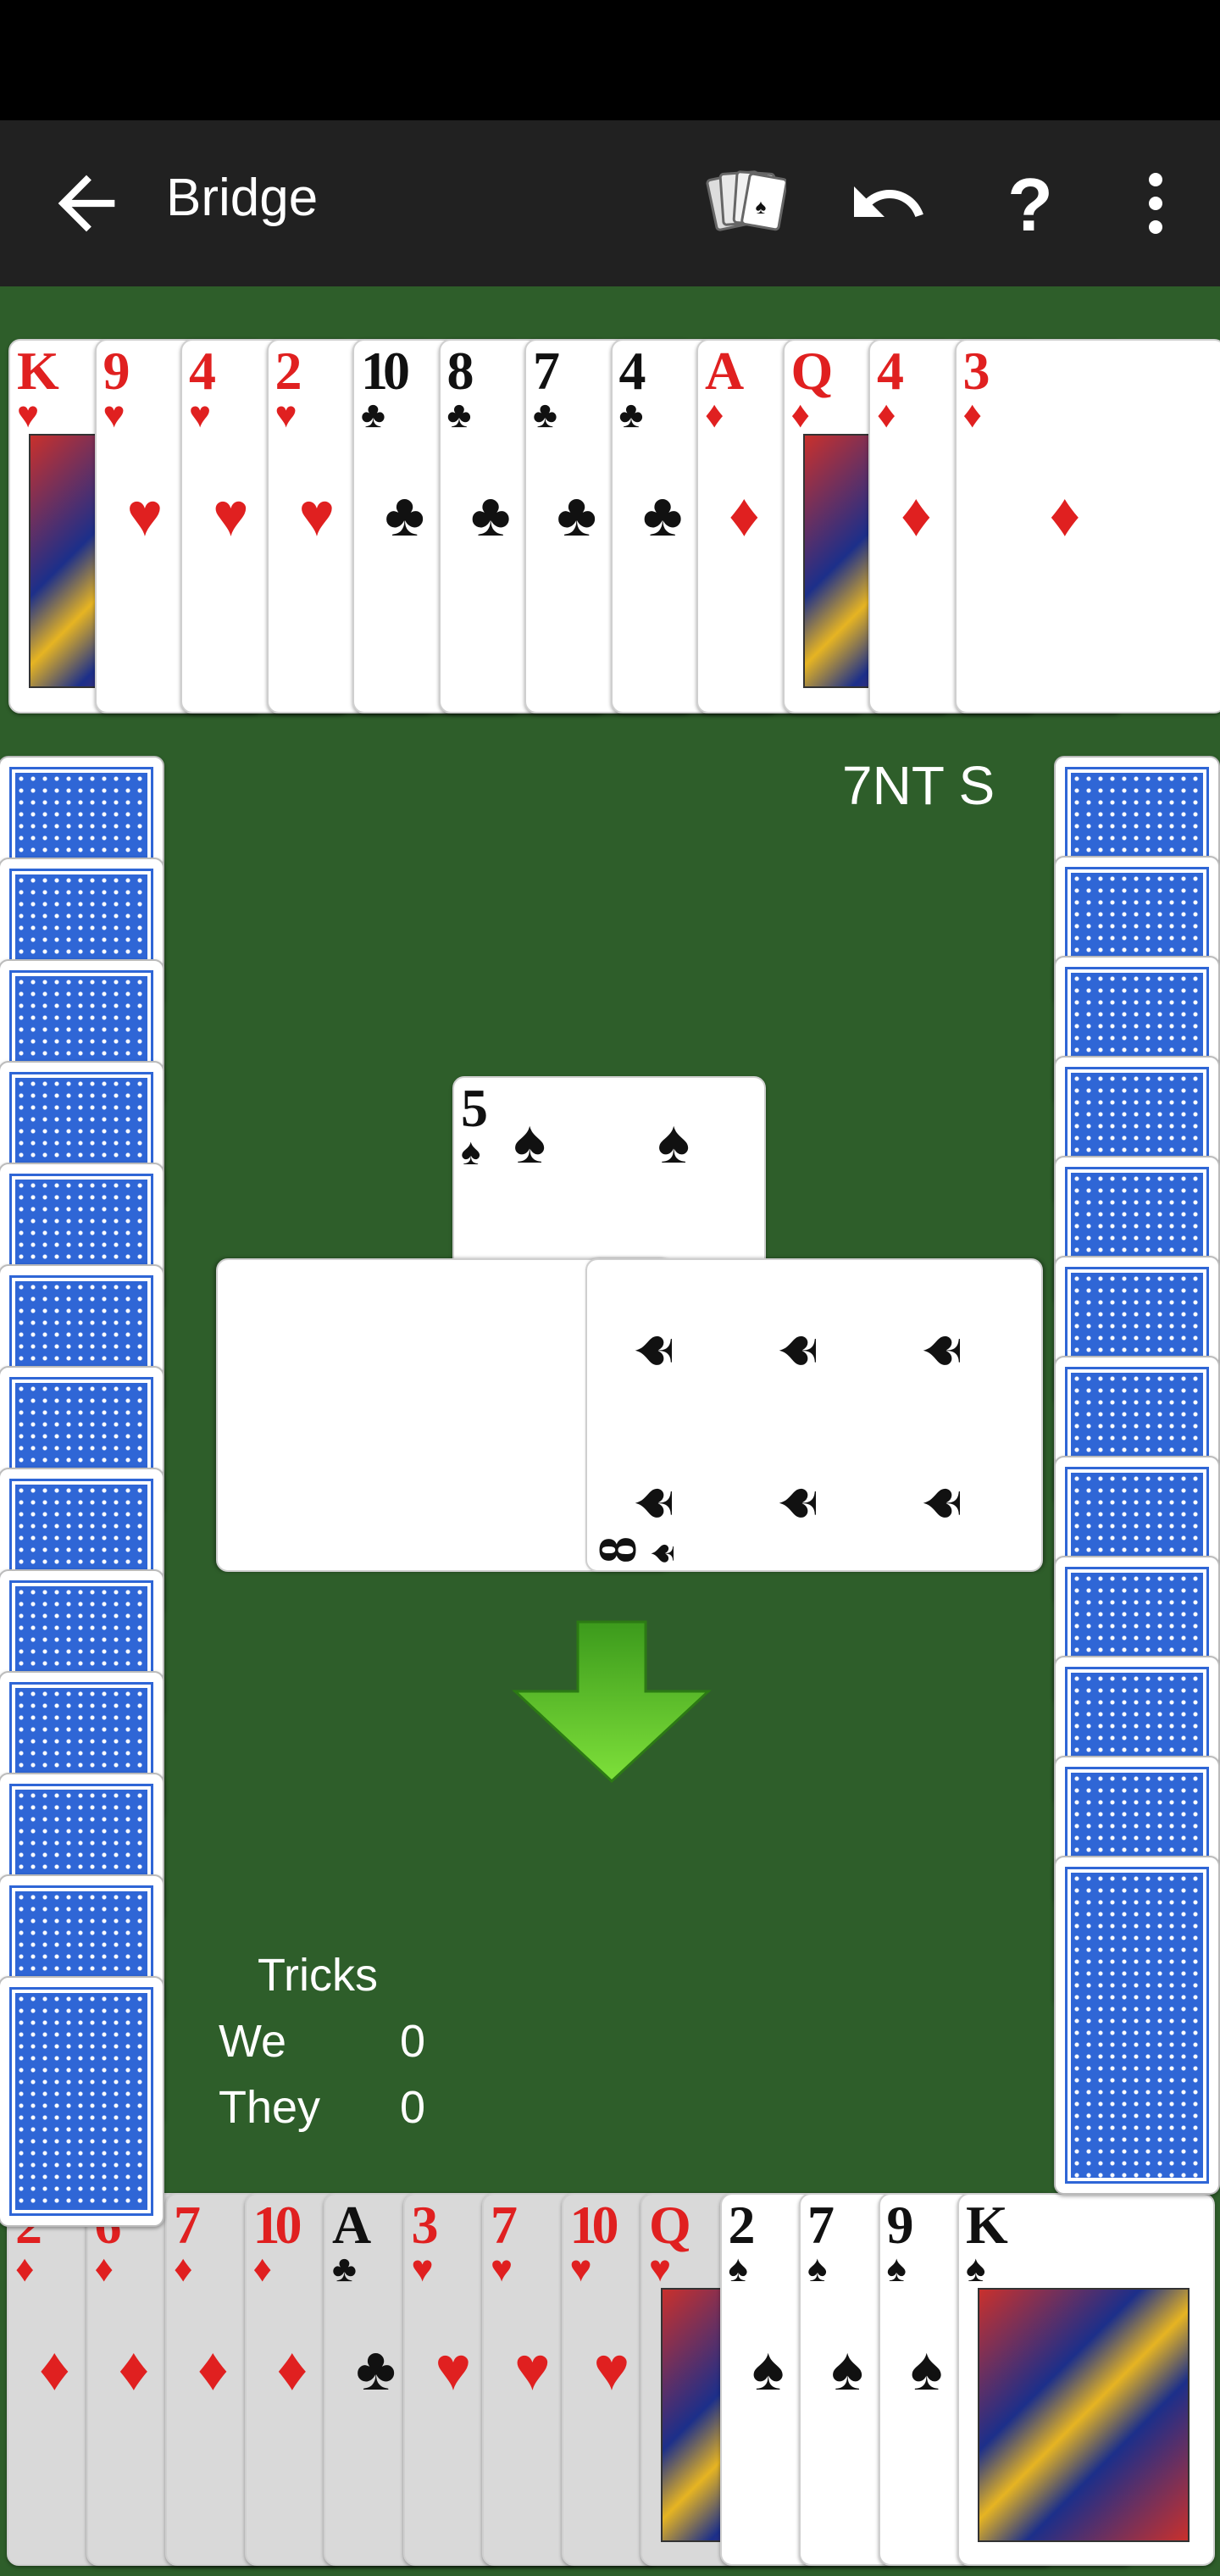 Image resolution: width=1220 pixels, height=2576 pixels. What do you see at coordinates (86, 203) in the screenshot?
I see `back-arrow-icon` at bounding box center [86, 203].